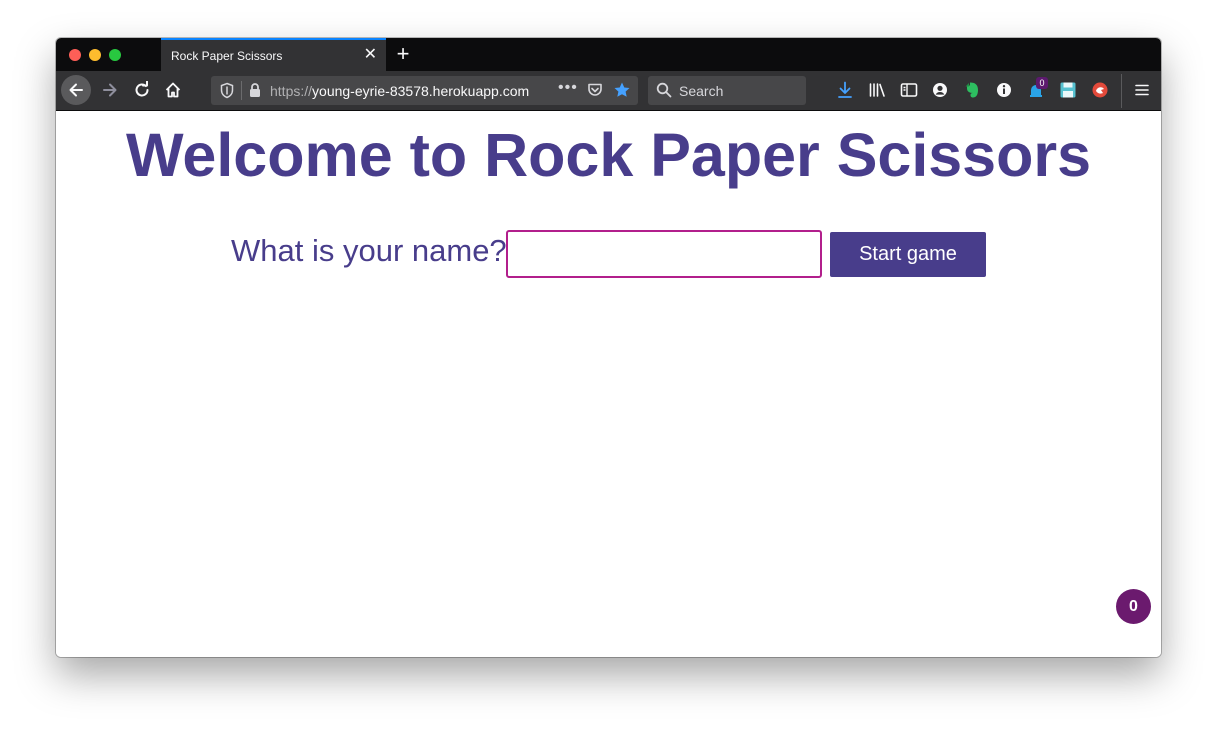  I want to click on back-button, so click(76, 90).